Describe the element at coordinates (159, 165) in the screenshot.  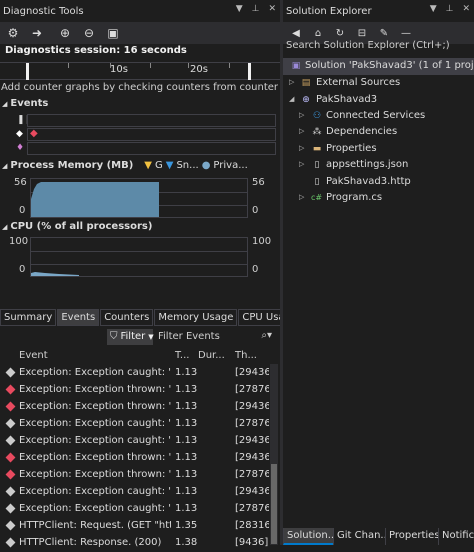
I see `gc-legend-label: G` at that location.